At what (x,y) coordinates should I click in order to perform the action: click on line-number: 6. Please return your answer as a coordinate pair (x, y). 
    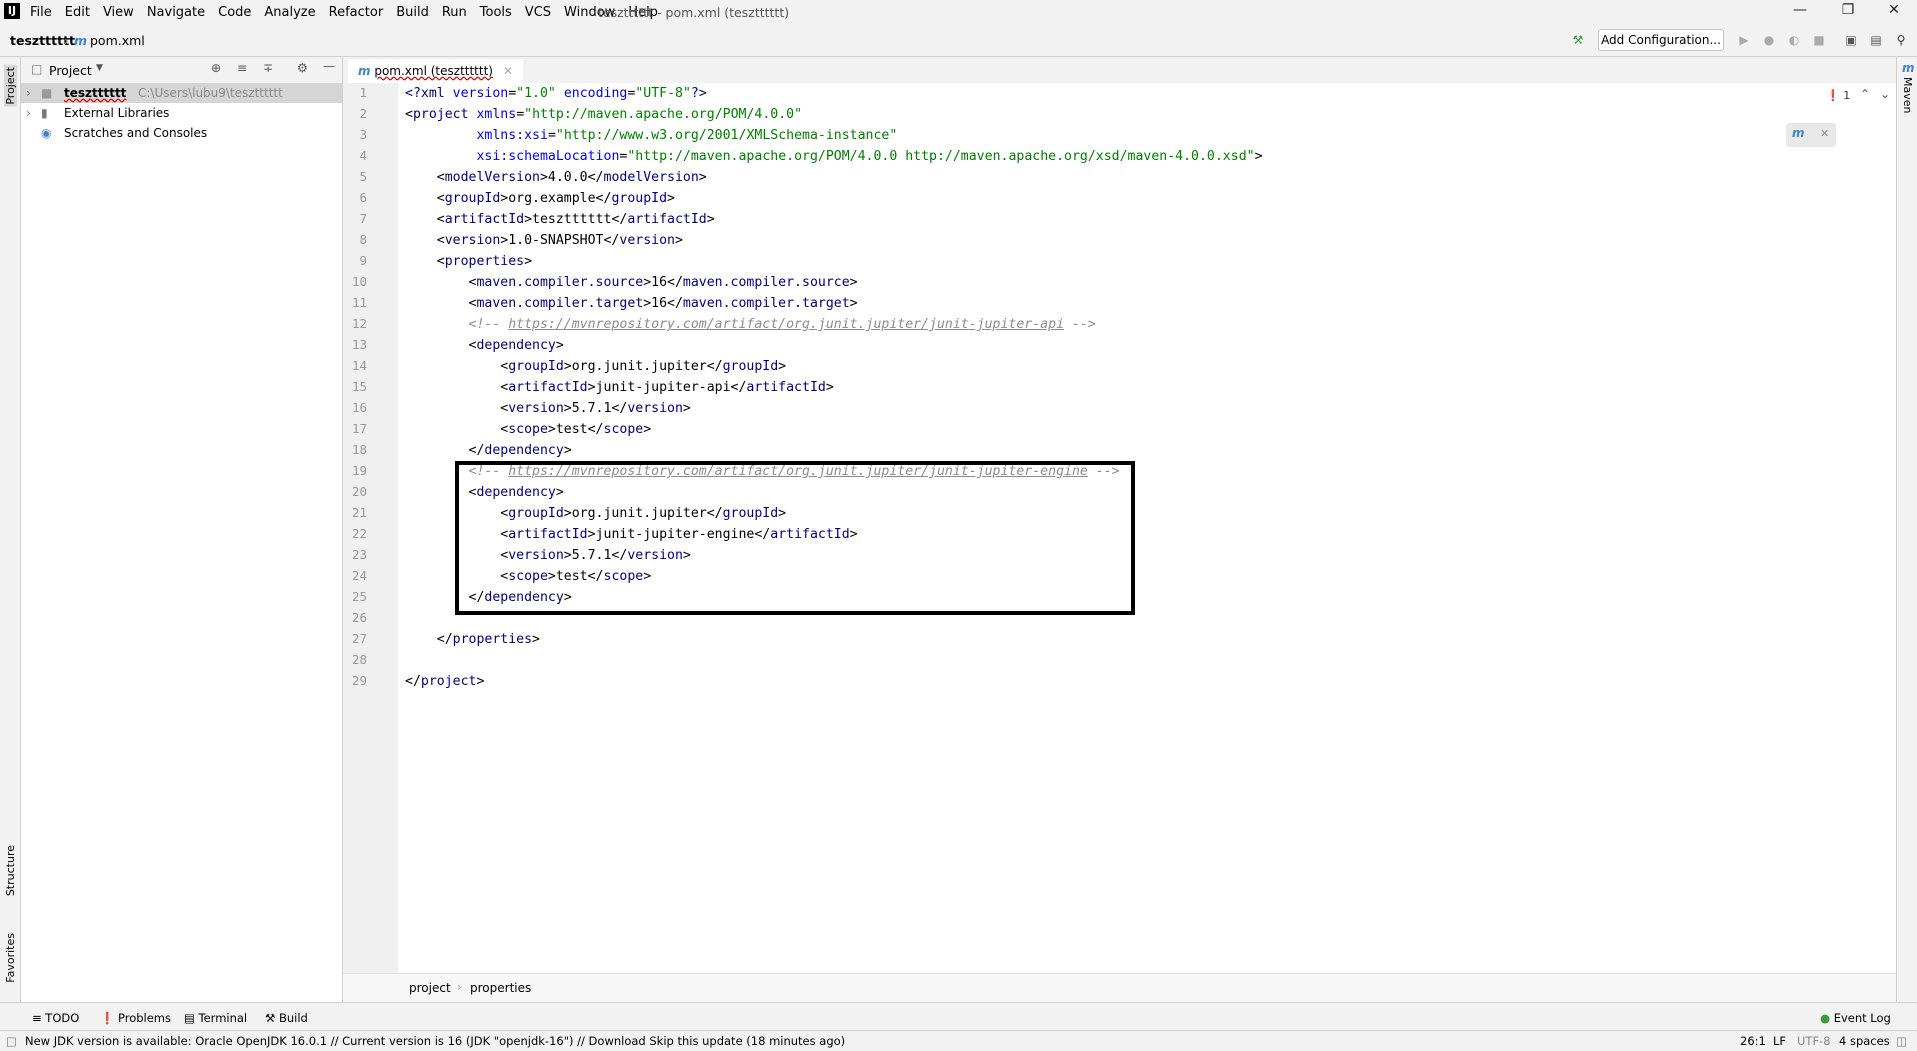
    Looking at the image, I should click on (363, 197).